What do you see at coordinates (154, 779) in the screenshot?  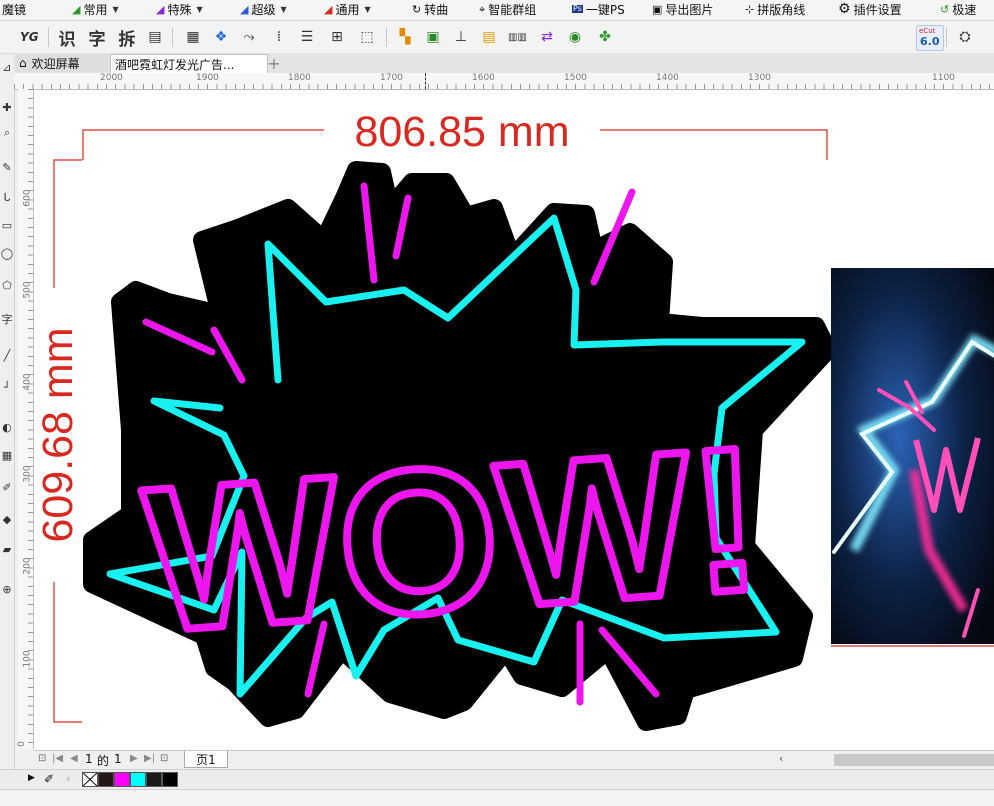 I see `swatch-dark-gray` at bounding box center [154, 779].